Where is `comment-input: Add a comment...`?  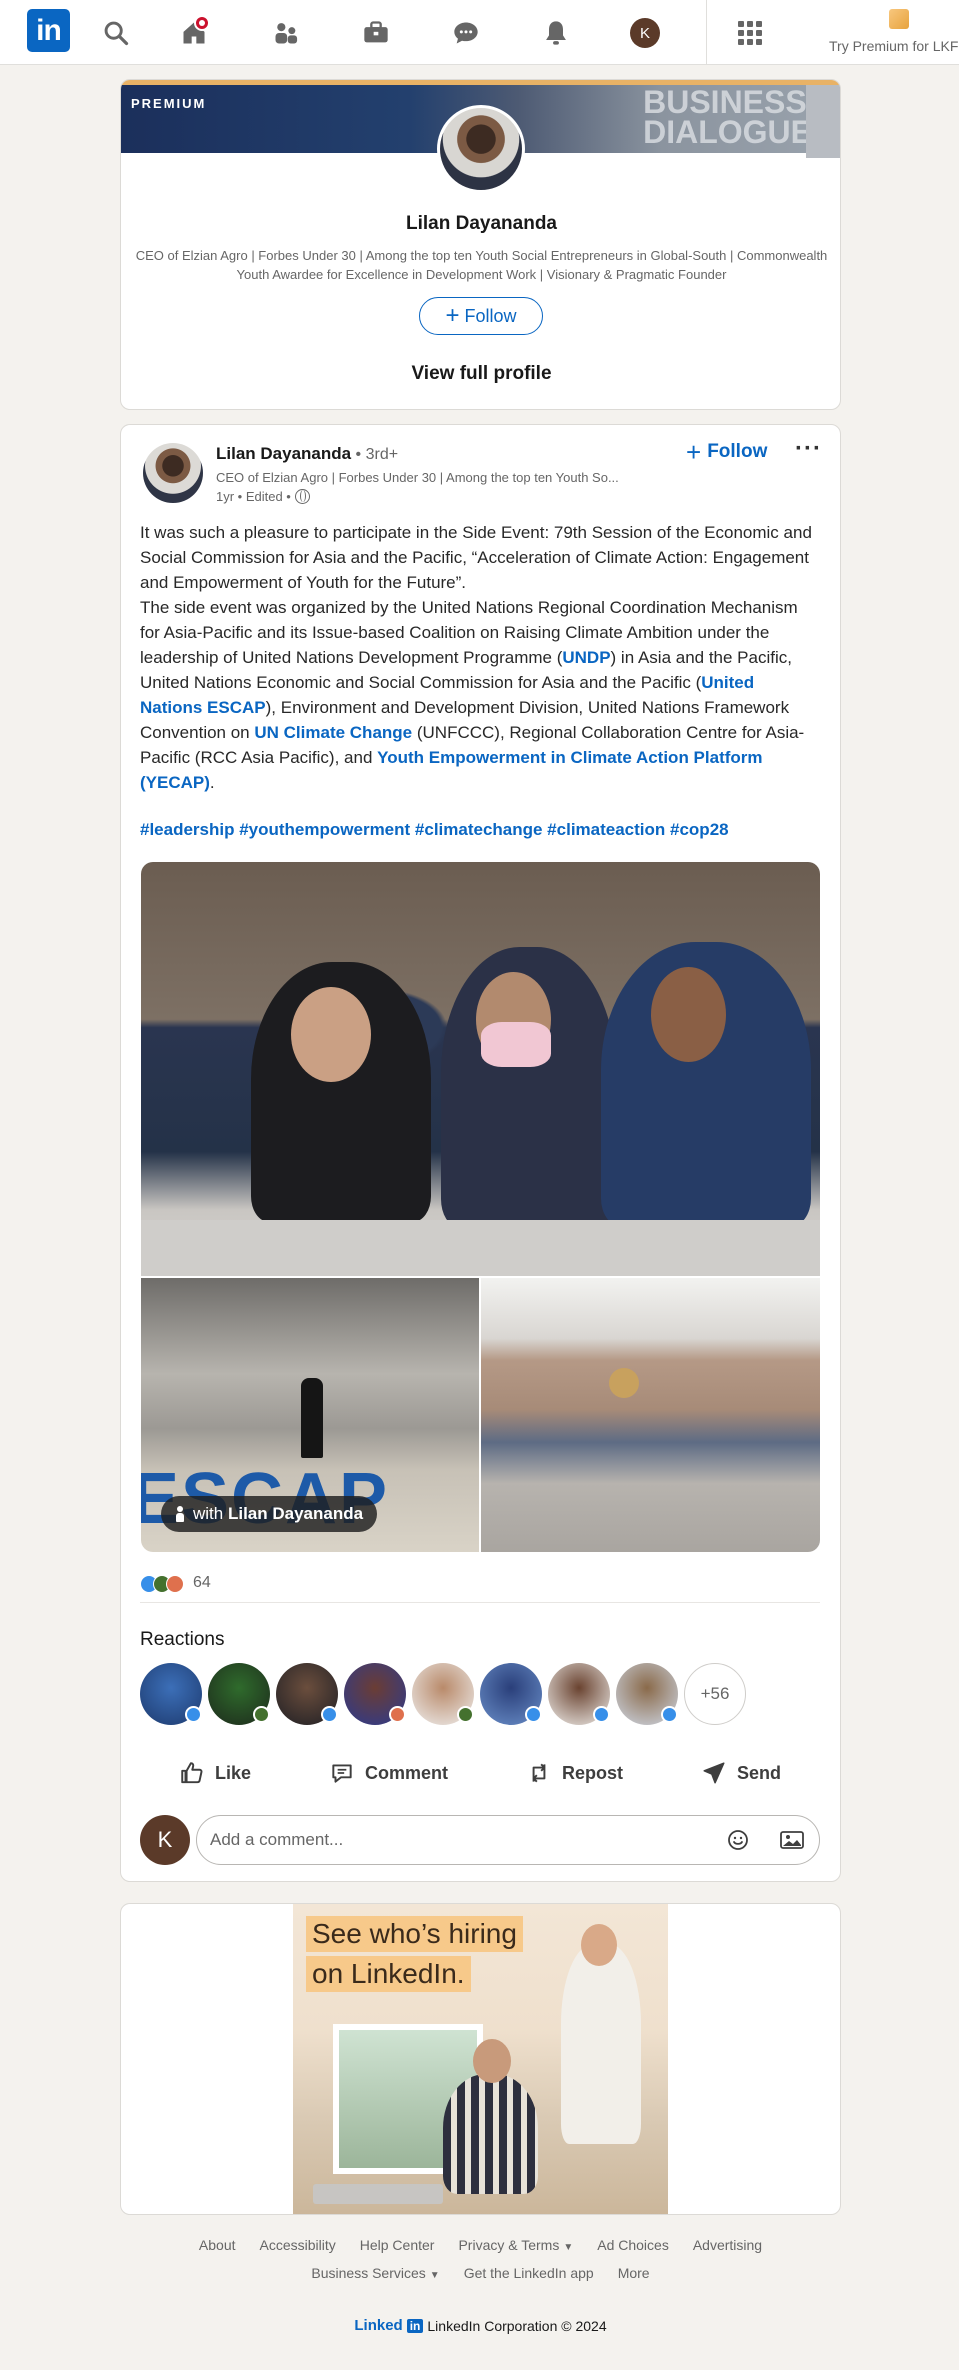 comment-input: Add a comment... is located at coordinates (508, 1840).